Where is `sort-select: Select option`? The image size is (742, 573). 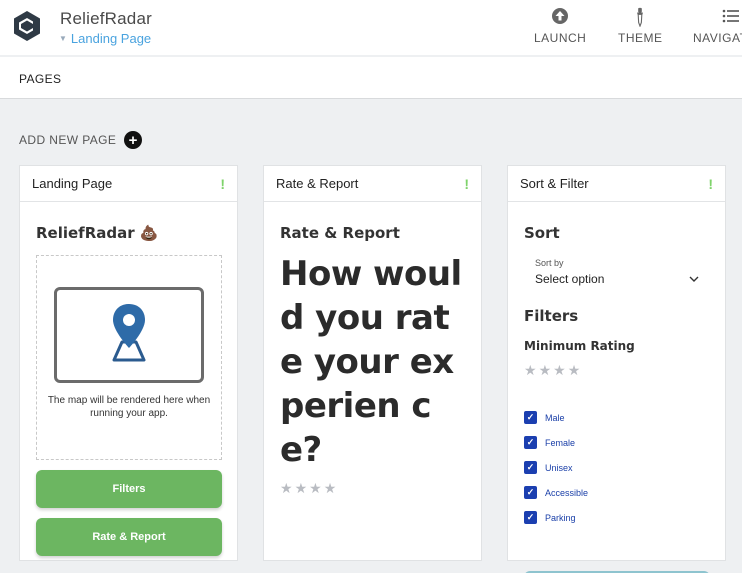 sort-select: Select option is located at coordinates (617, 279).